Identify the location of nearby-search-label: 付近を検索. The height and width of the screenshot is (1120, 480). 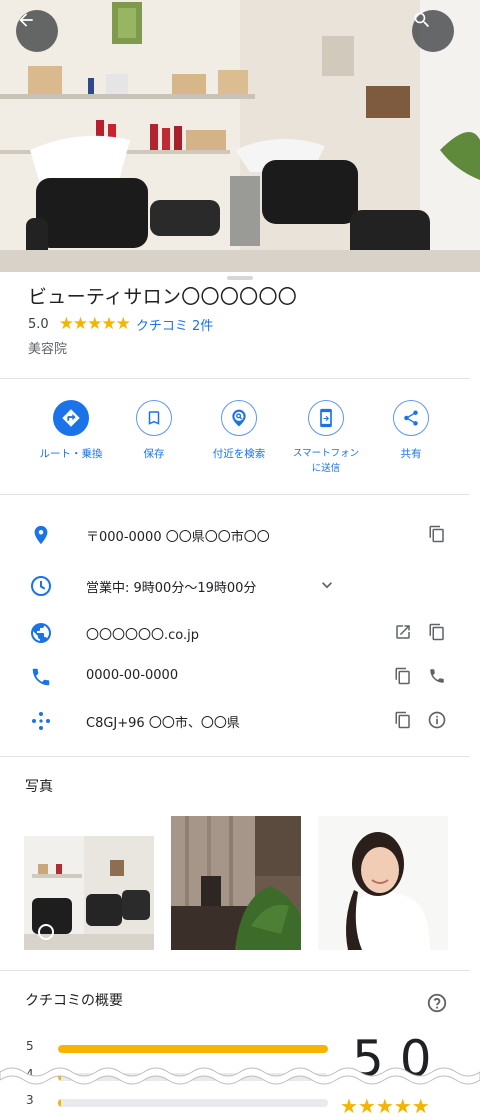
(239, 454).